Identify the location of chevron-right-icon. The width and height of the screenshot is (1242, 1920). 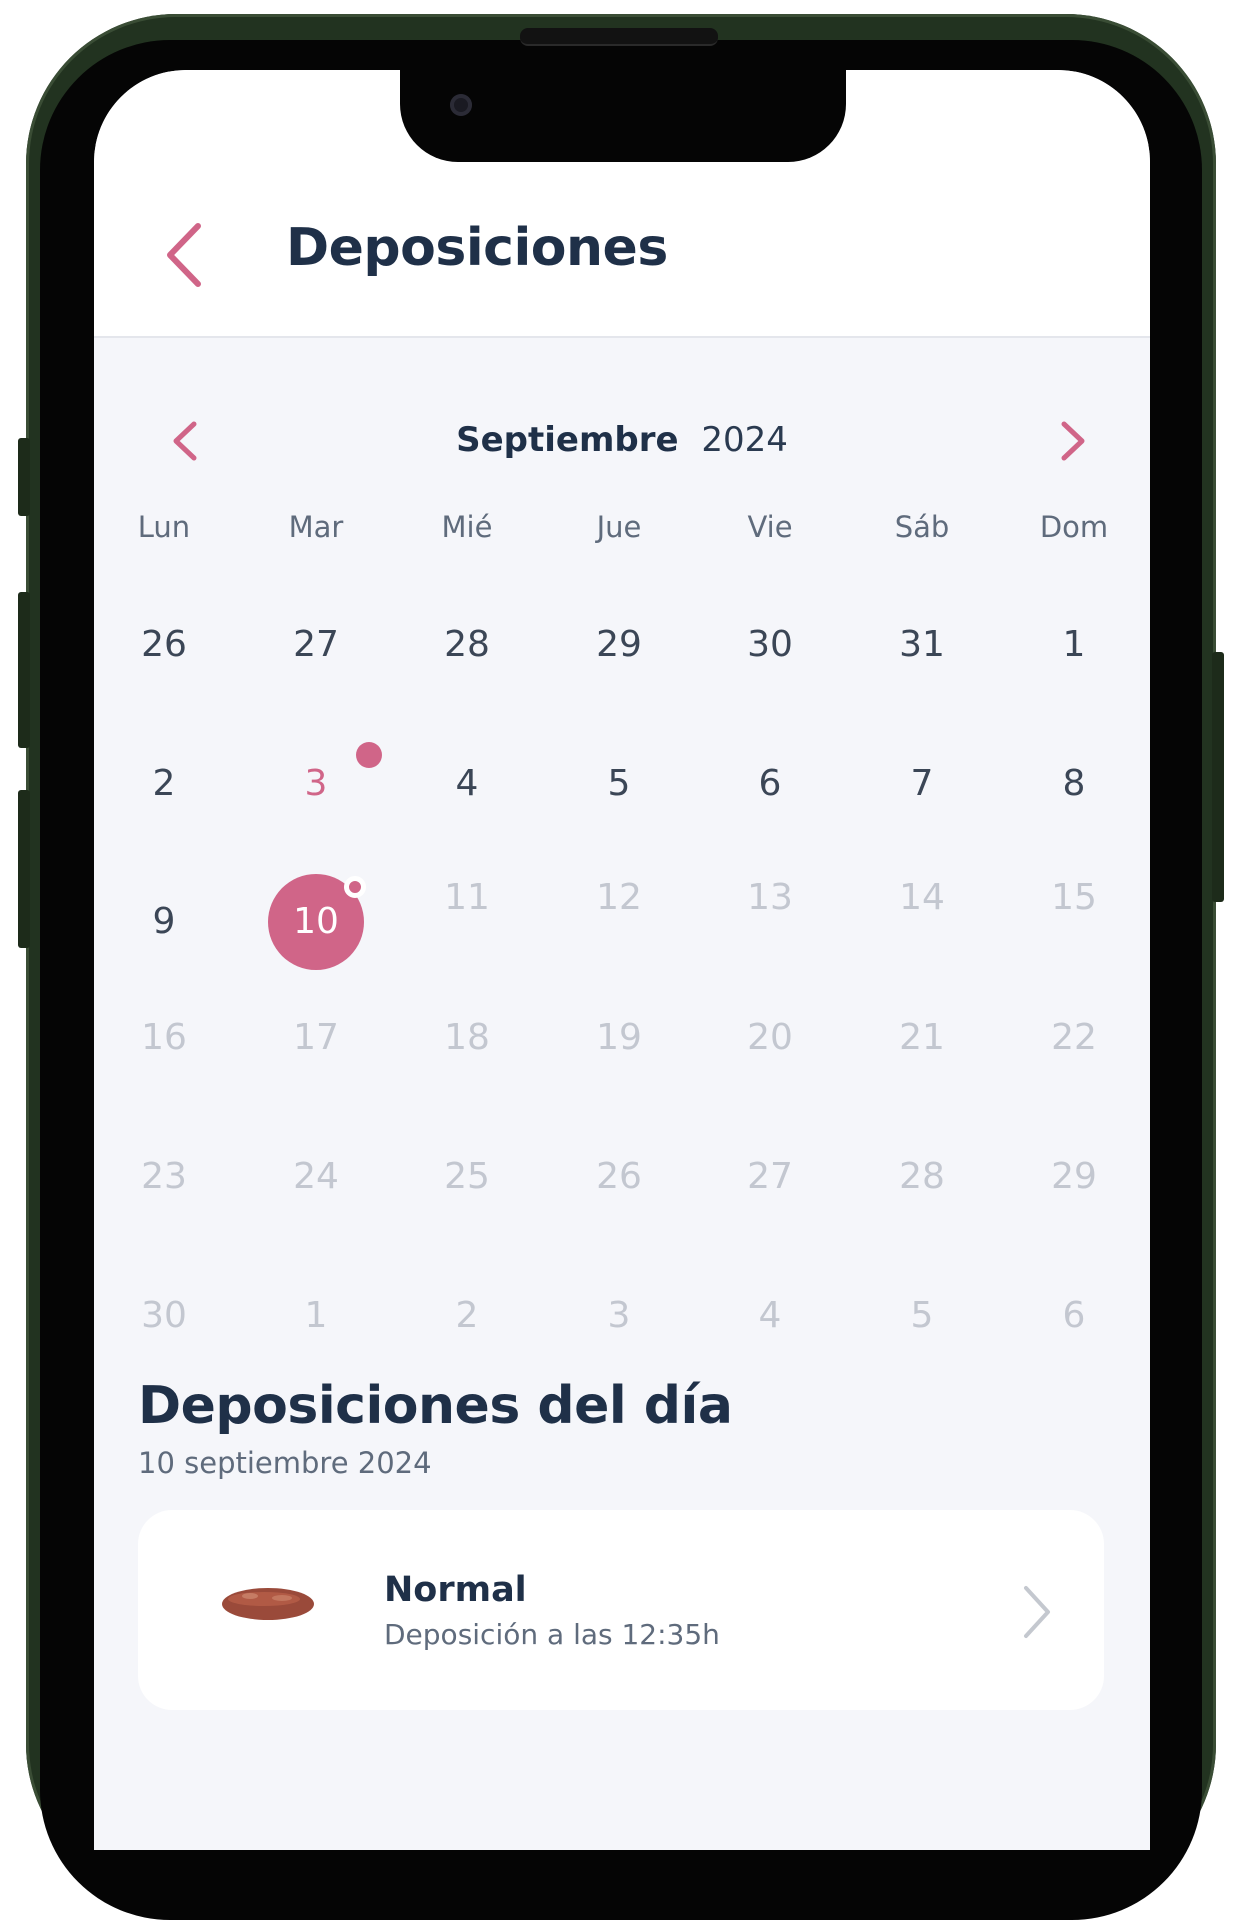
(1037, 1612).